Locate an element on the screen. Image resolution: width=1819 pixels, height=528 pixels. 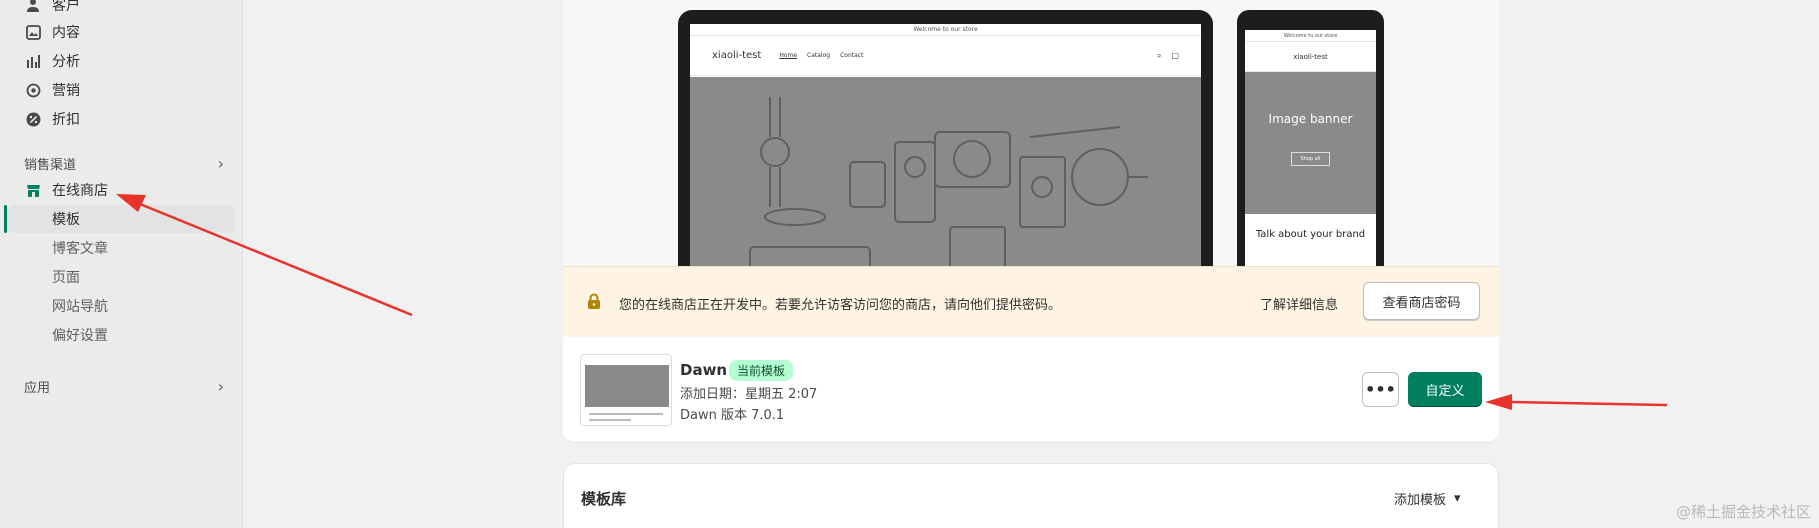
banner-message: 您的在线商店正在开发中。若要允许访客访问您的商店，请向他们提供密码。 is located at coordinates (840, 305).